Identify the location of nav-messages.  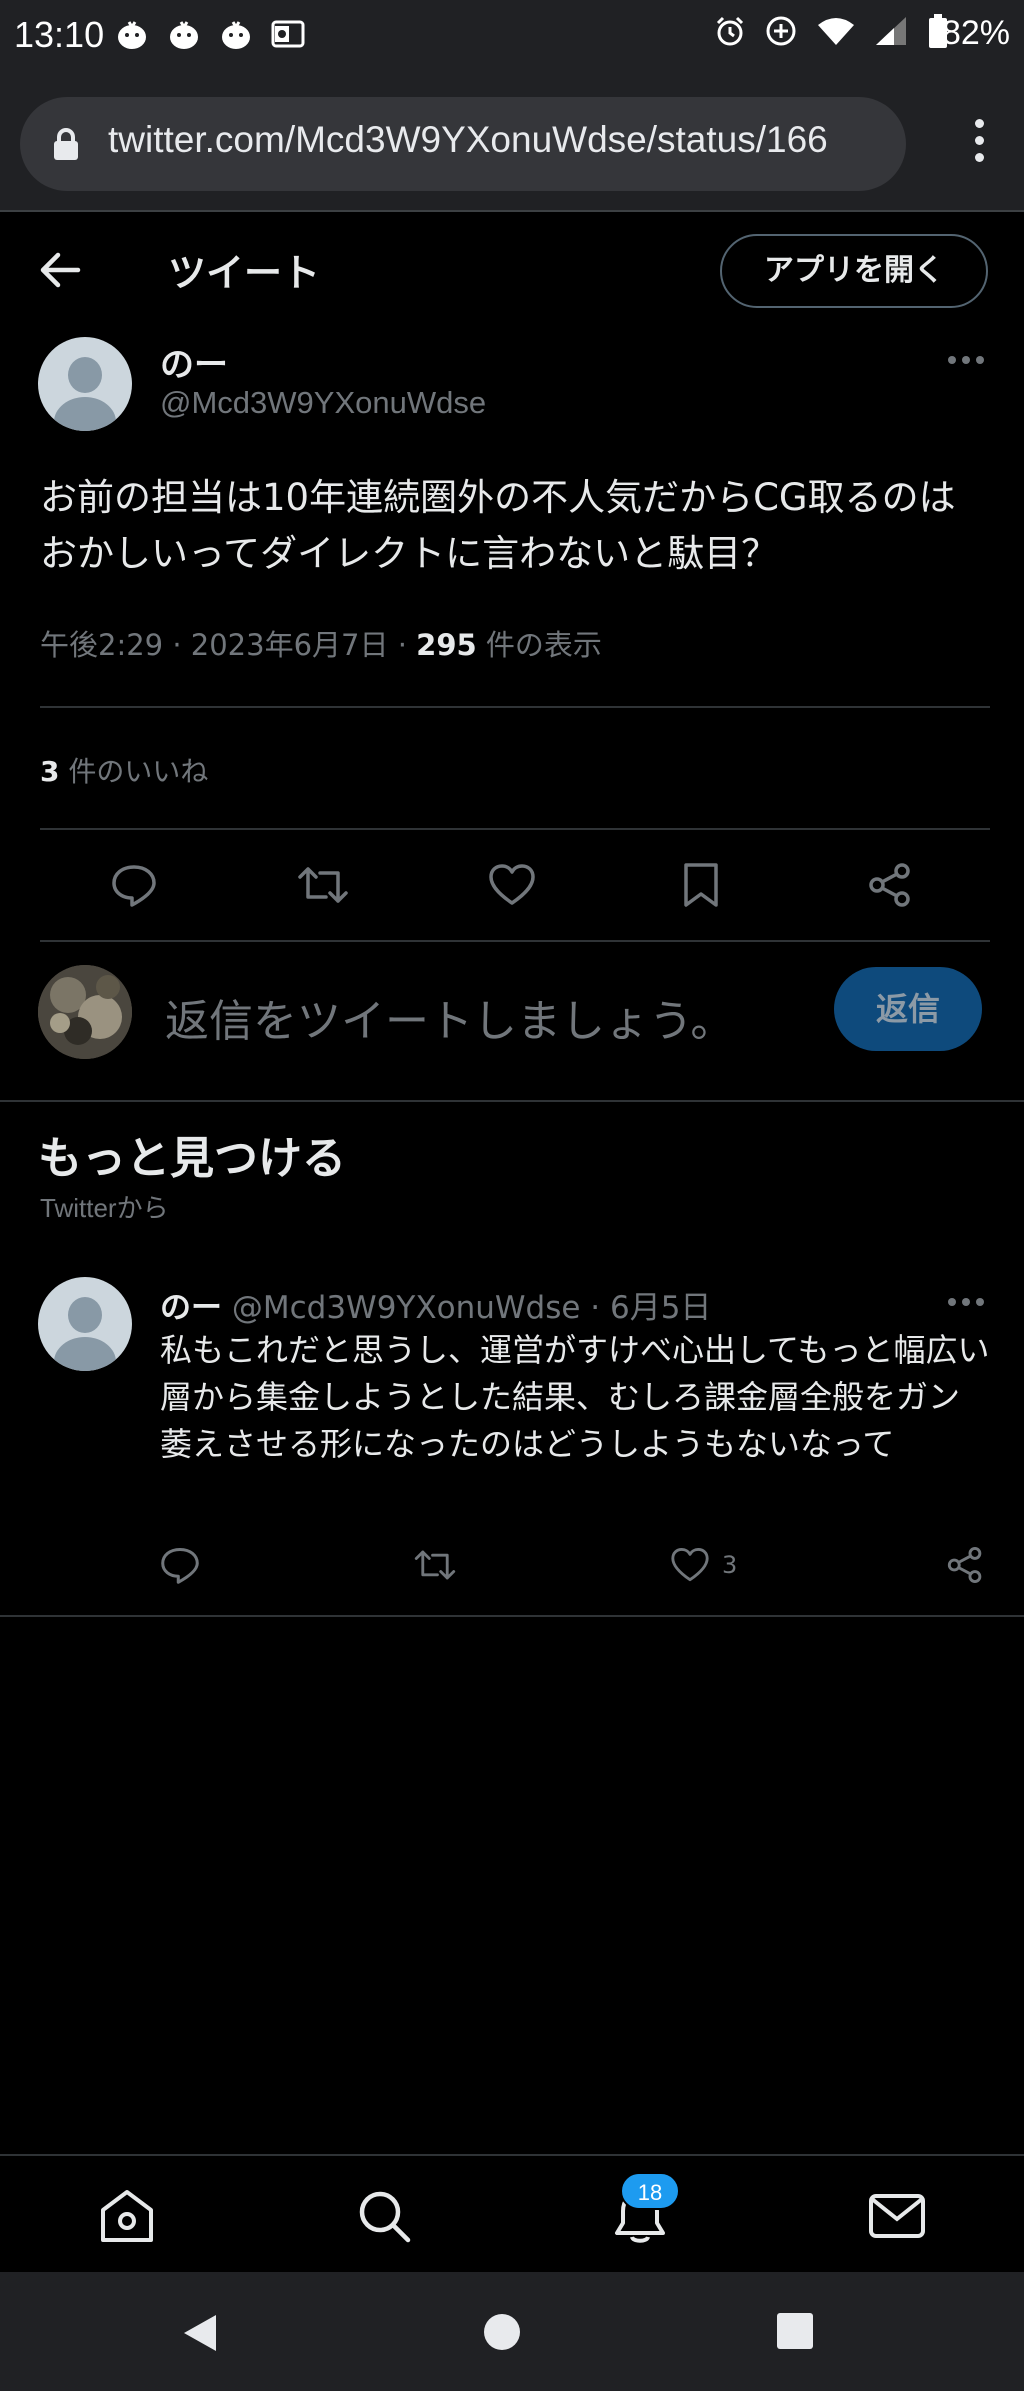
(897, 2216).